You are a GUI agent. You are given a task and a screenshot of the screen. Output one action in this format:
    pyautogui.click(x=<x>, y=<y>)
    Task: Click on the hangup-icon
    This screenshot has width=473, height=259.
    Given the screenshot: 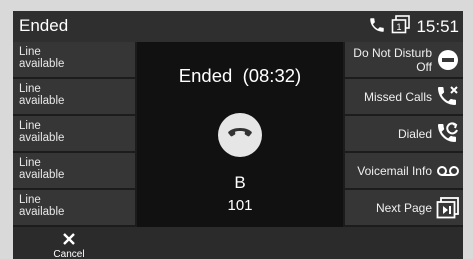 What is the action you would take?
    pyautogui.click(x=240, y=135)
    